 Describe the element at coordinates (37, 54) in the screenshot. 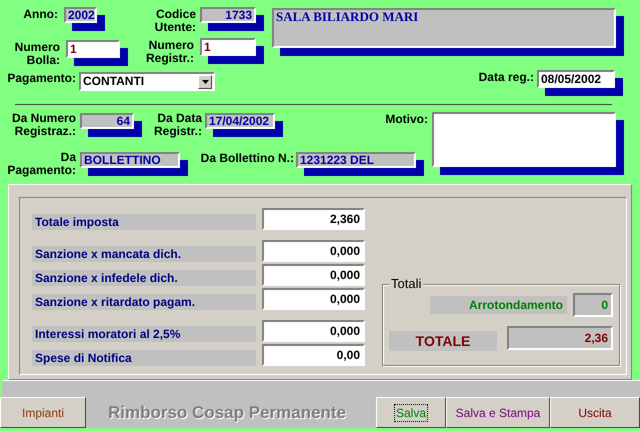

I see `field-label: Numero Bolla:` at that location.